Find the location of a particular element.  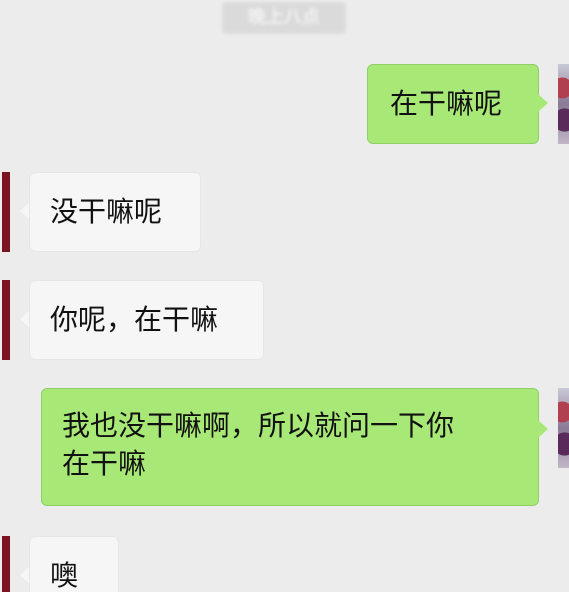

message-bubble-incoming: 你呢，在干嘛 is located at coordinates (146, 320).